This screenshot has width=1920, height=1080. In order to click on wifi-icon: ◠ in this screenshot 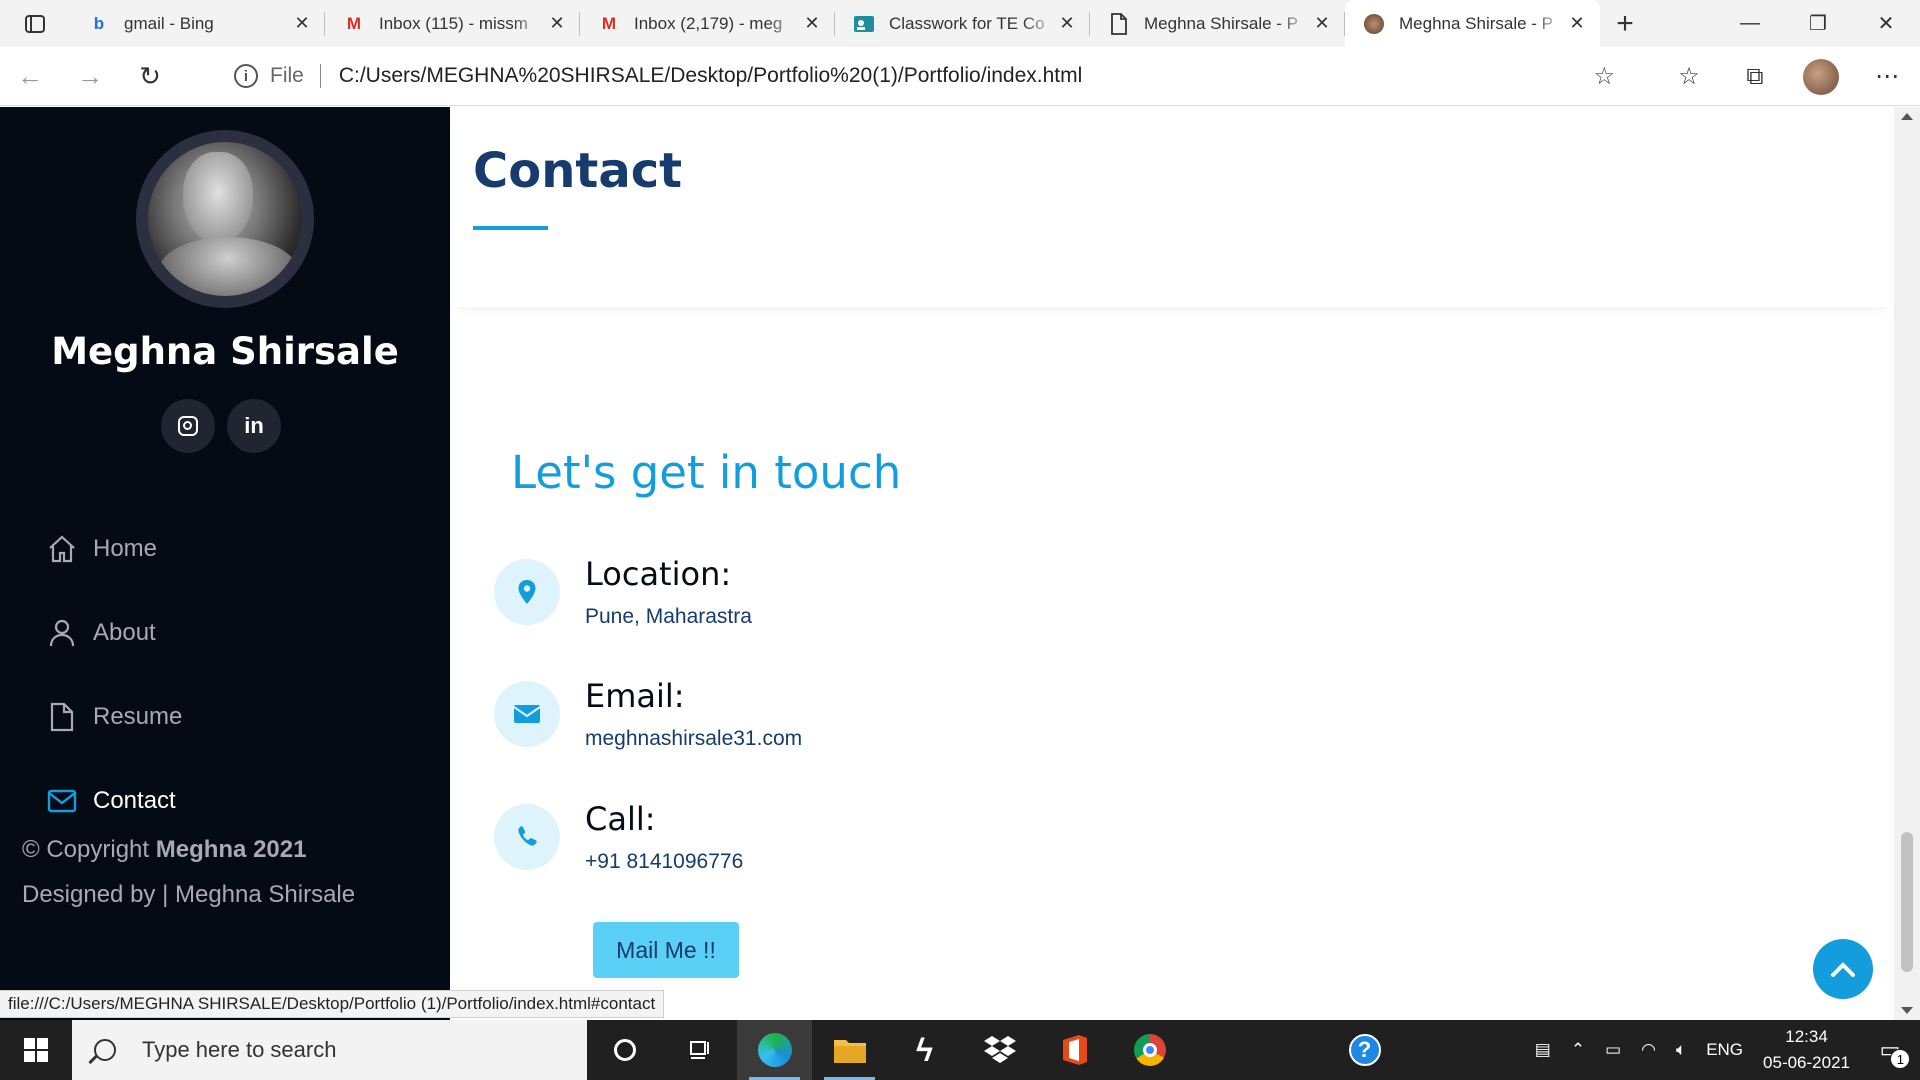, I will do `click(1648, 1050)`.